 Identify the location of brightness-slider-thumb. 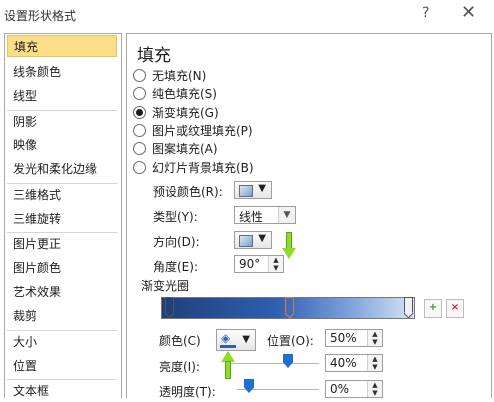
(288, 361).